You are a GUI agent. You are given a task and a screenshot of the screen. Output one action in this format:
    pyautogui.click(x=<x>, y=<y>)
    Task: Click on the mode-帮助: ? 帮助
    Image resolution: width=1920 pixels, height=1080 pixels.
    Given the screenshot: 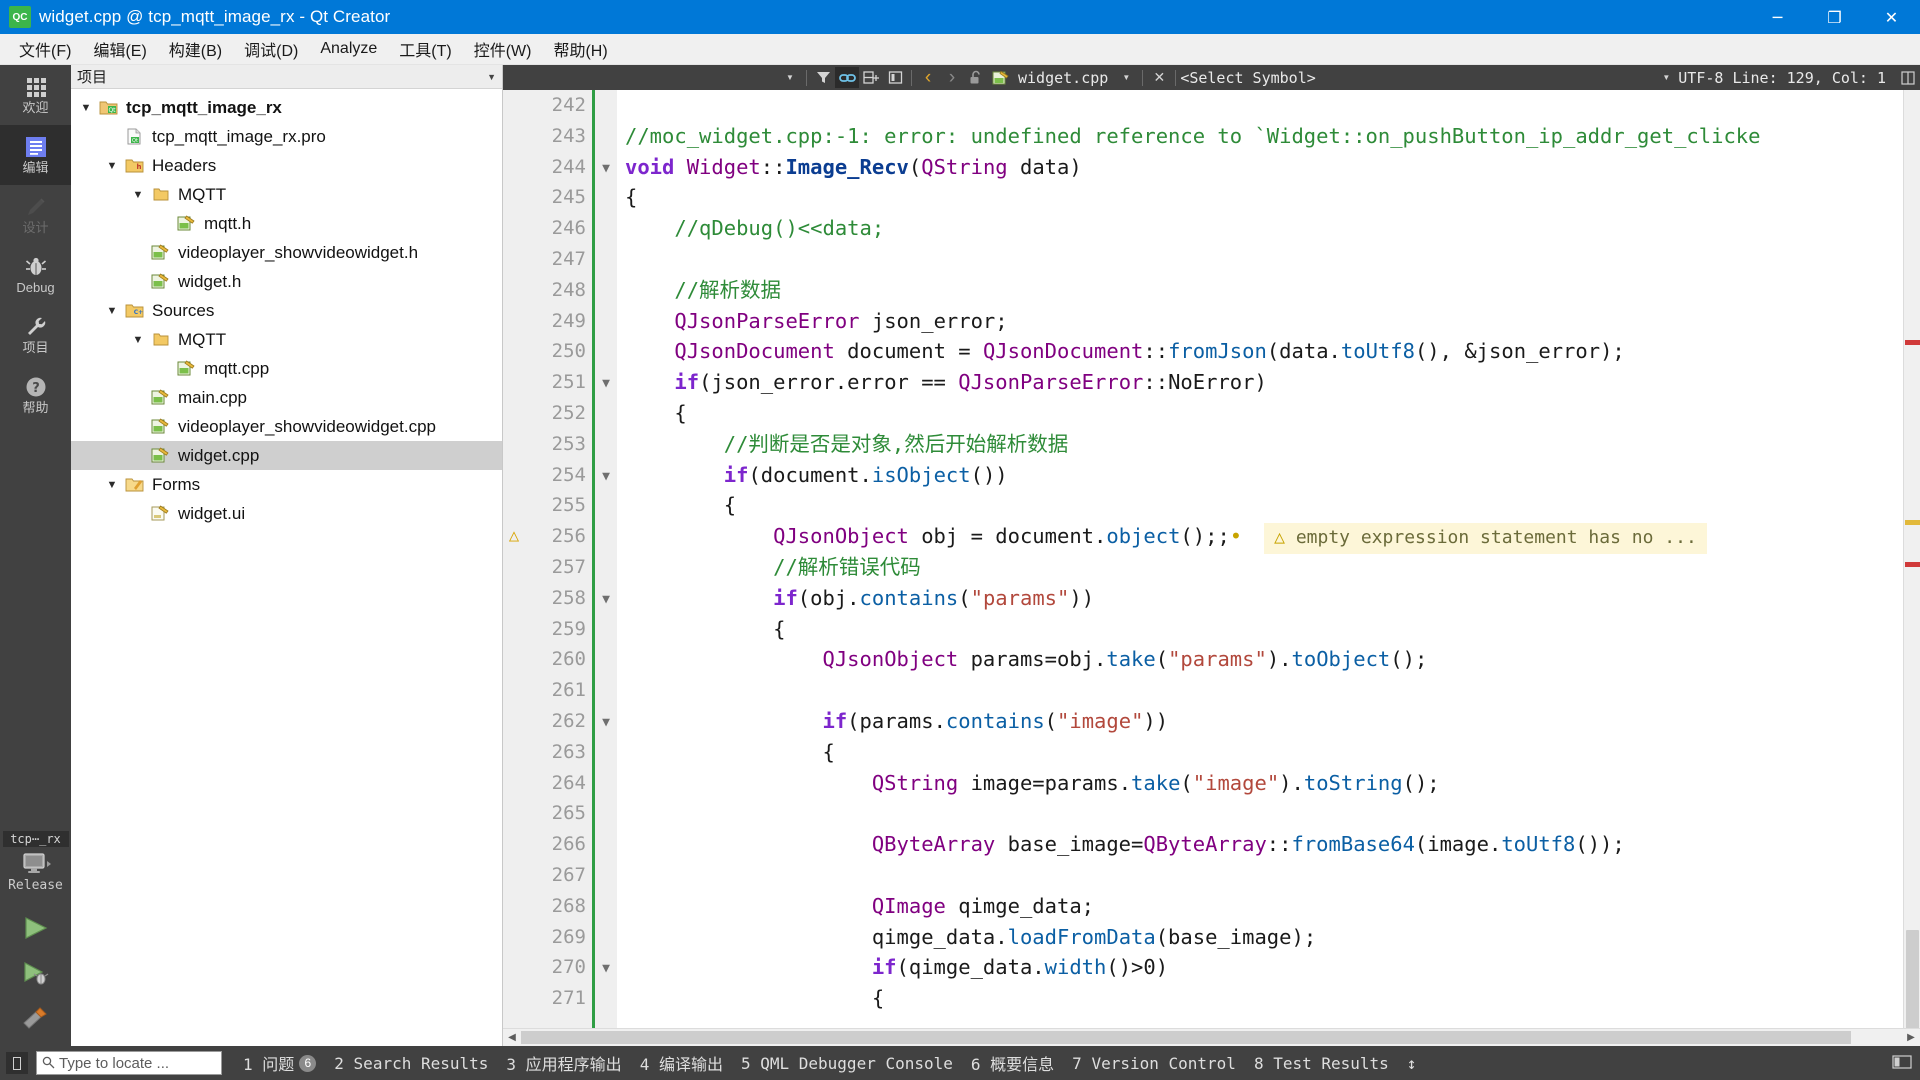 What is the action you would take?
    pyautogui.click(x=35, y=395)
    